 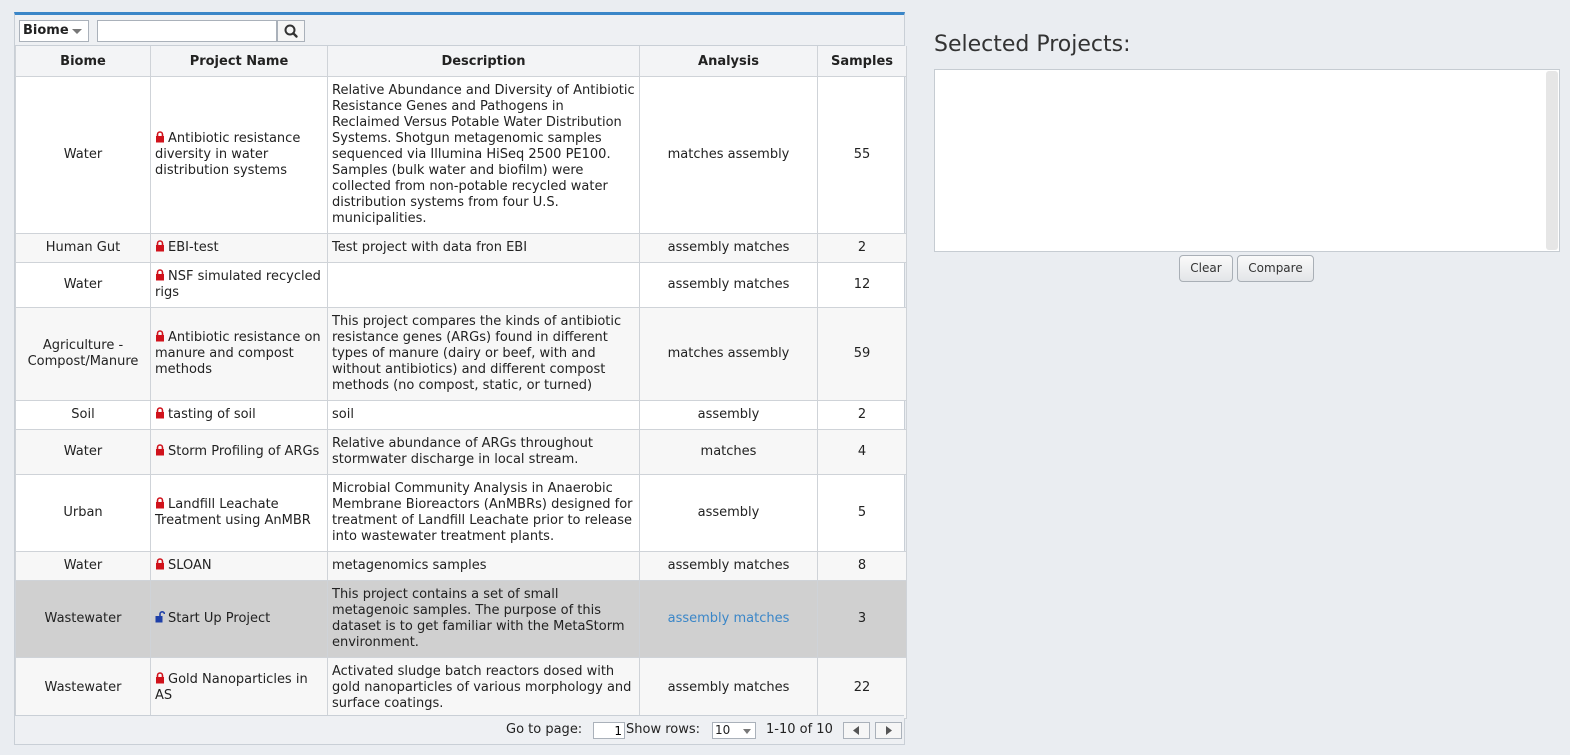 I want to click on project-name-text: Start Up Project, so click(x=219, y=618).